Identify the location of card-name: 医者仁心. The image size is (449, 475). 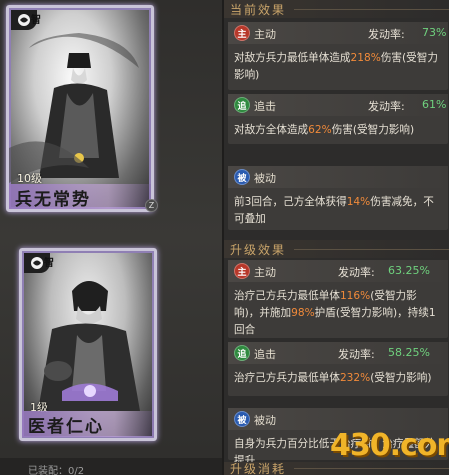
(66, 426).